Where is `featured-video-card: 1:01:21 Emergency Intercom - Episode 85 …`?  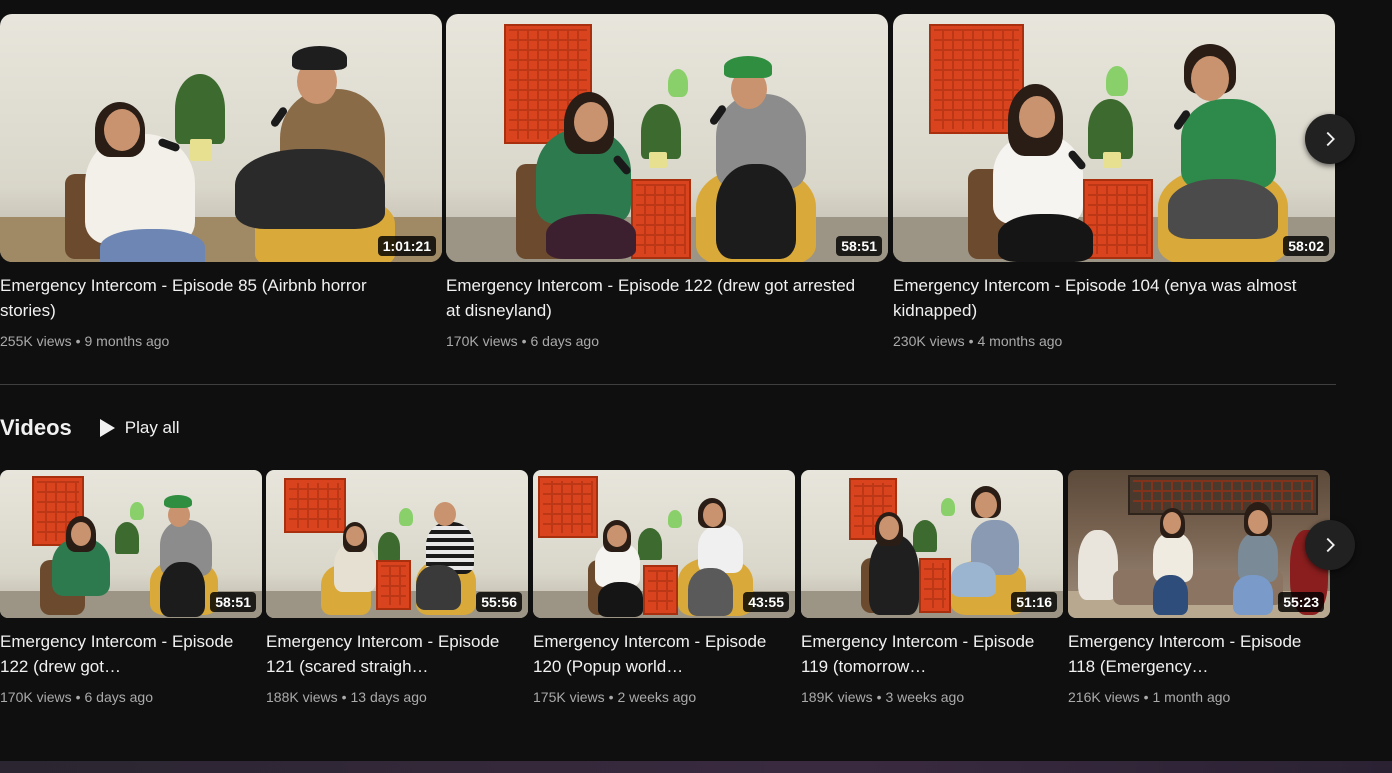
featured-video-card: 1:01:21 Emergency Intercom - Episode 85 … is located at coordinates (221, 182).